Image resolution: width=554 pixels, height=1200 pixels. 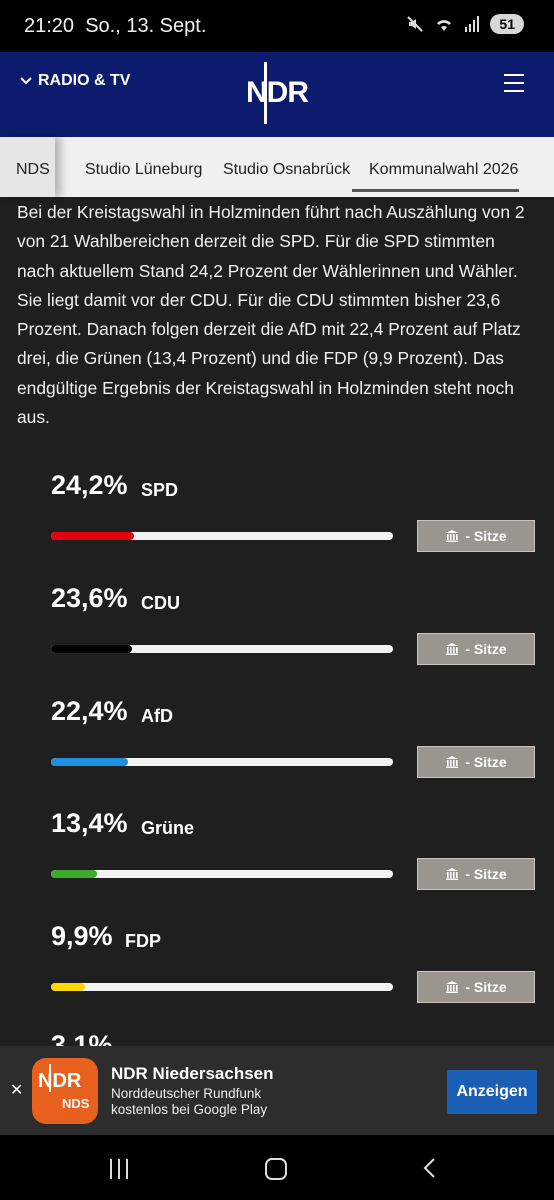 What do you see at coordinates (277, 976) in the screenshot?
I see `result-row: 9,9% FDP - Sitze` at bounding box center [277, 976].